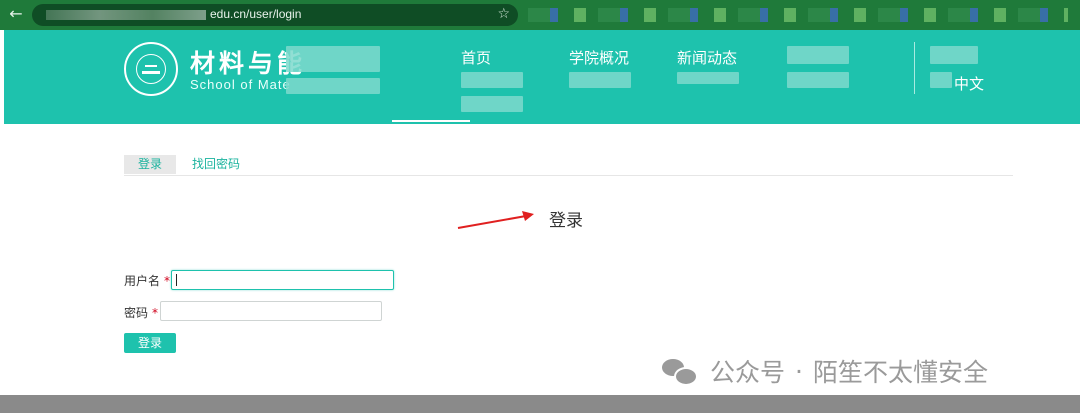  I want to click on back-arrow-icon: ←, so click(16, 14).